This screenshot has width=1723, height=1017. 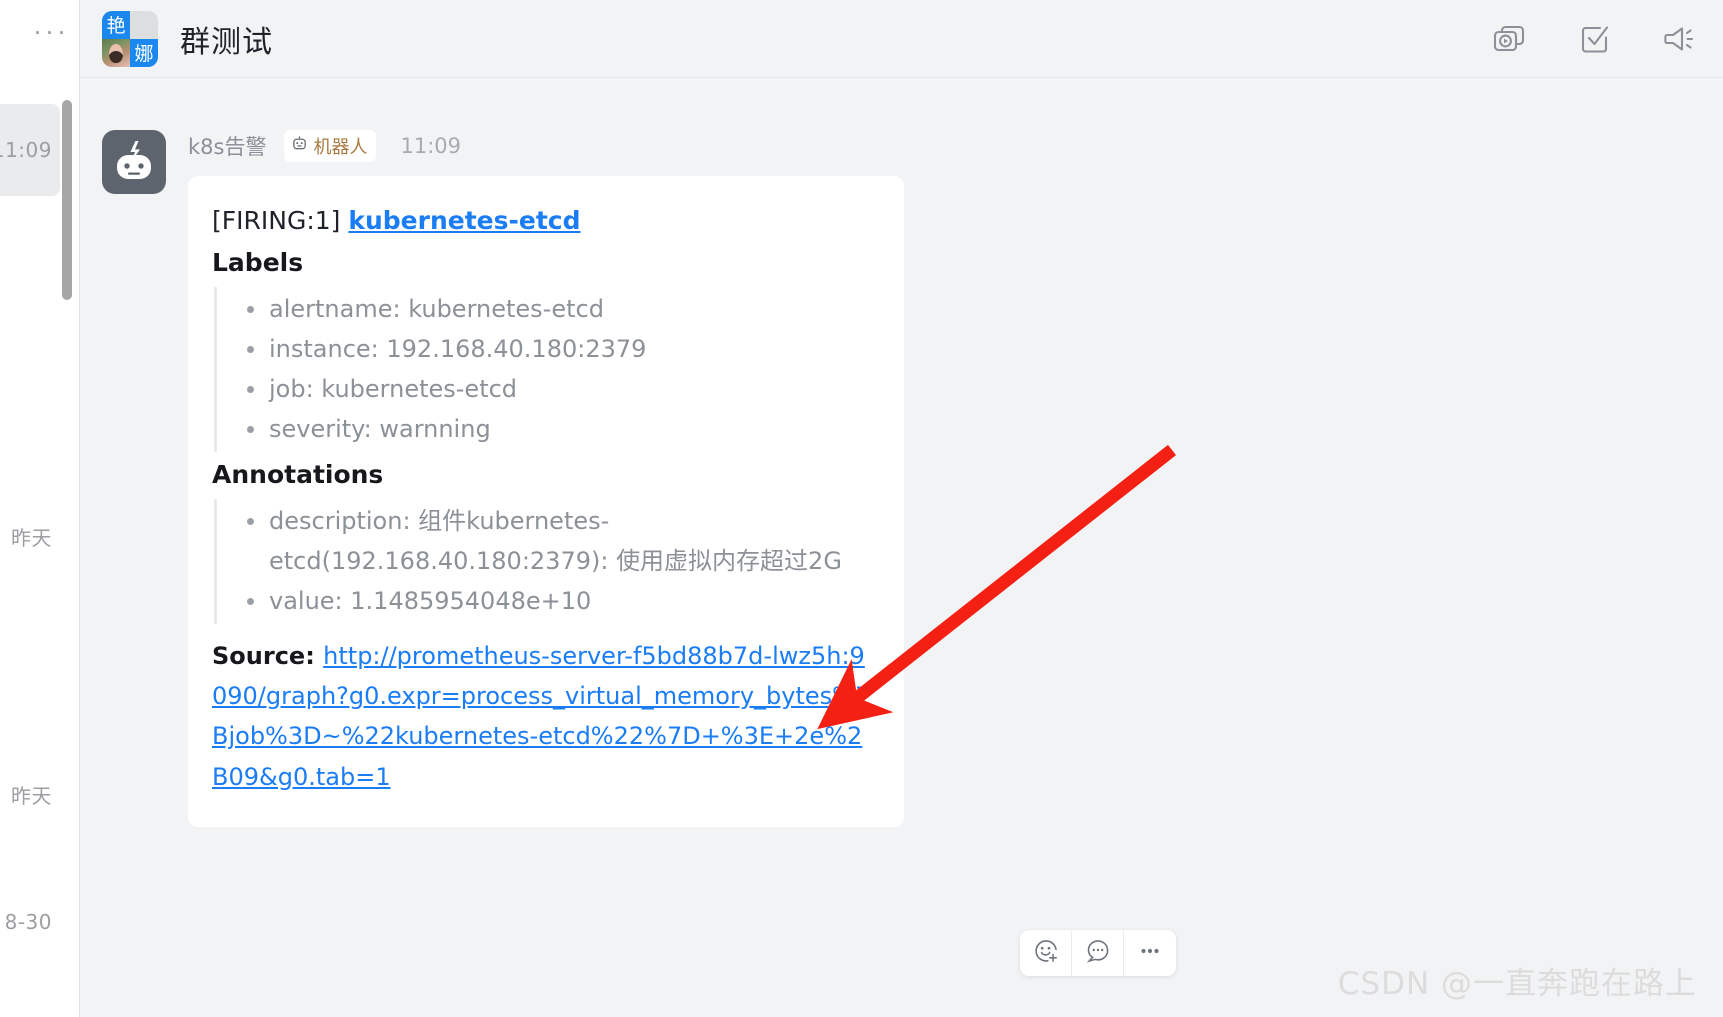 I want to click on alert-title-link: kubernetes-etcd, so click(x=464, y=220).